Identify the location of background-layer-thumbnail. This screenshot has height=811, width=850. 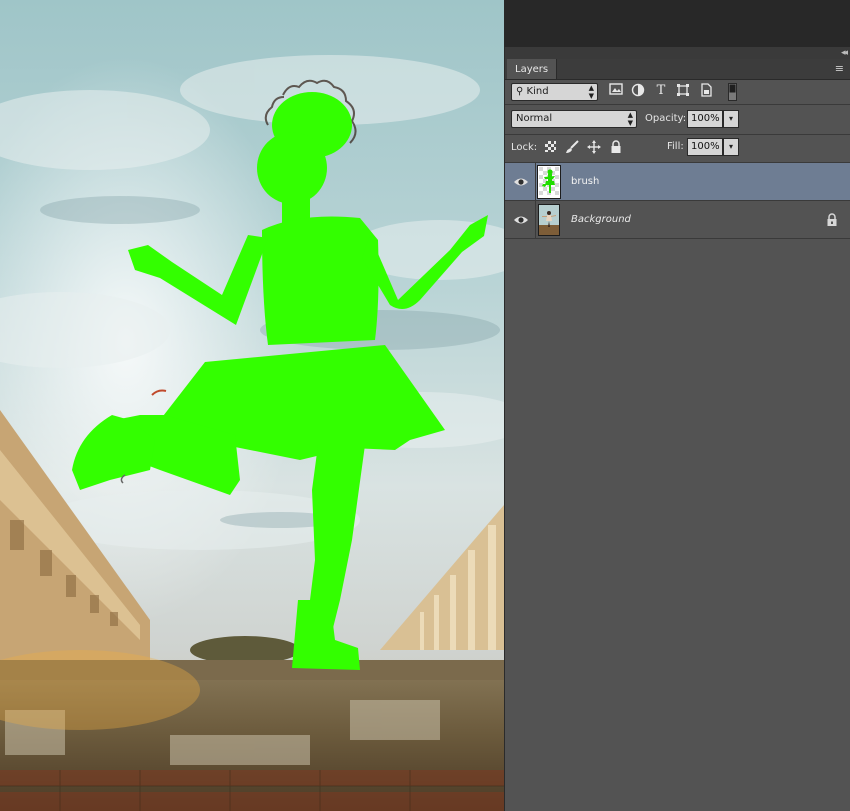
(549, 220).